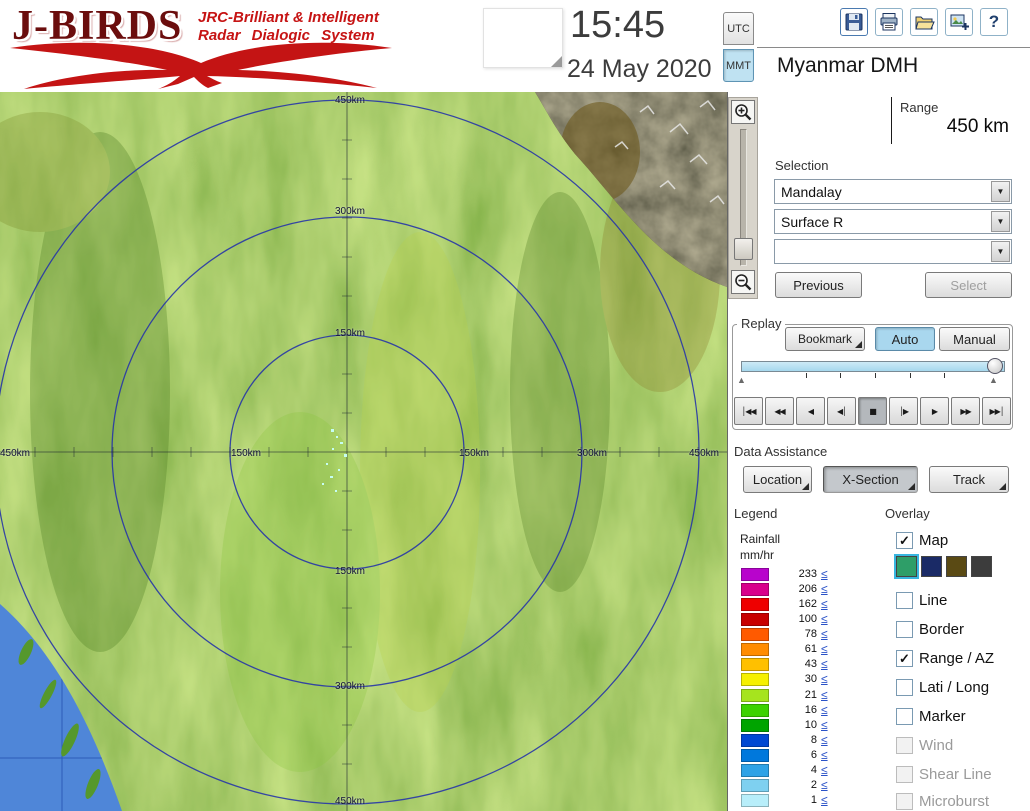 This screenshot has height=811, width=1030. I want to click on product-dropdown: Surface R ▼, so click(893, 221).